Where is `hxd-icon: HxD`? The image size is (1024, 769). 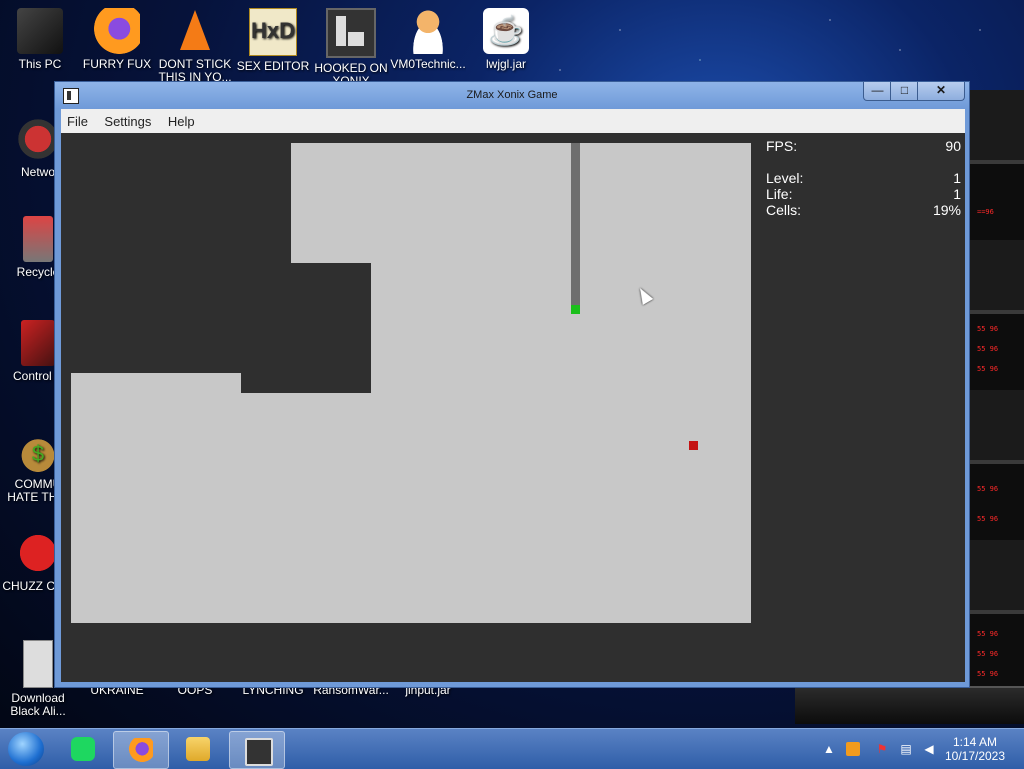
hxd-icon: HxD is located at coordinates (273, 32).